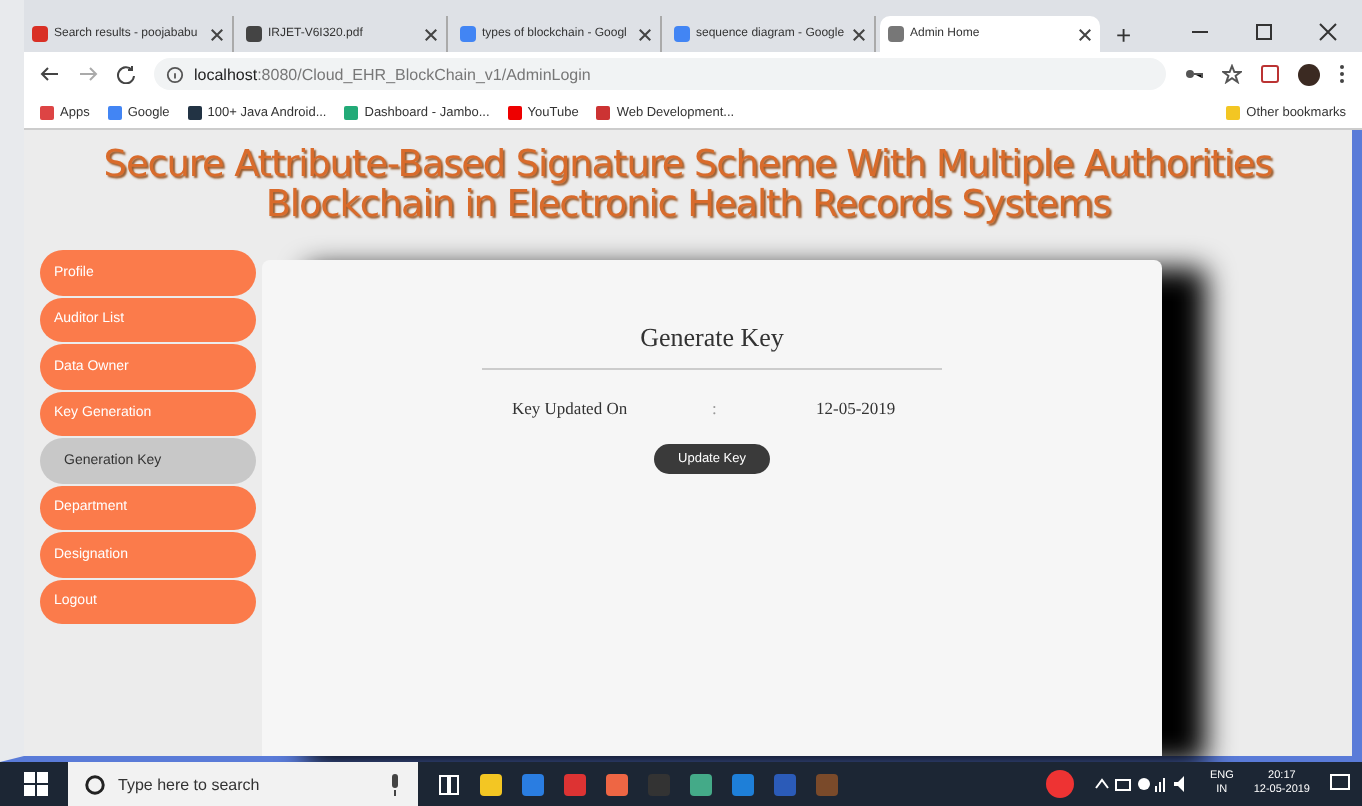 This screenshot has height=806, width=1362. I want to click on task-view-icon, so click(449, 784).